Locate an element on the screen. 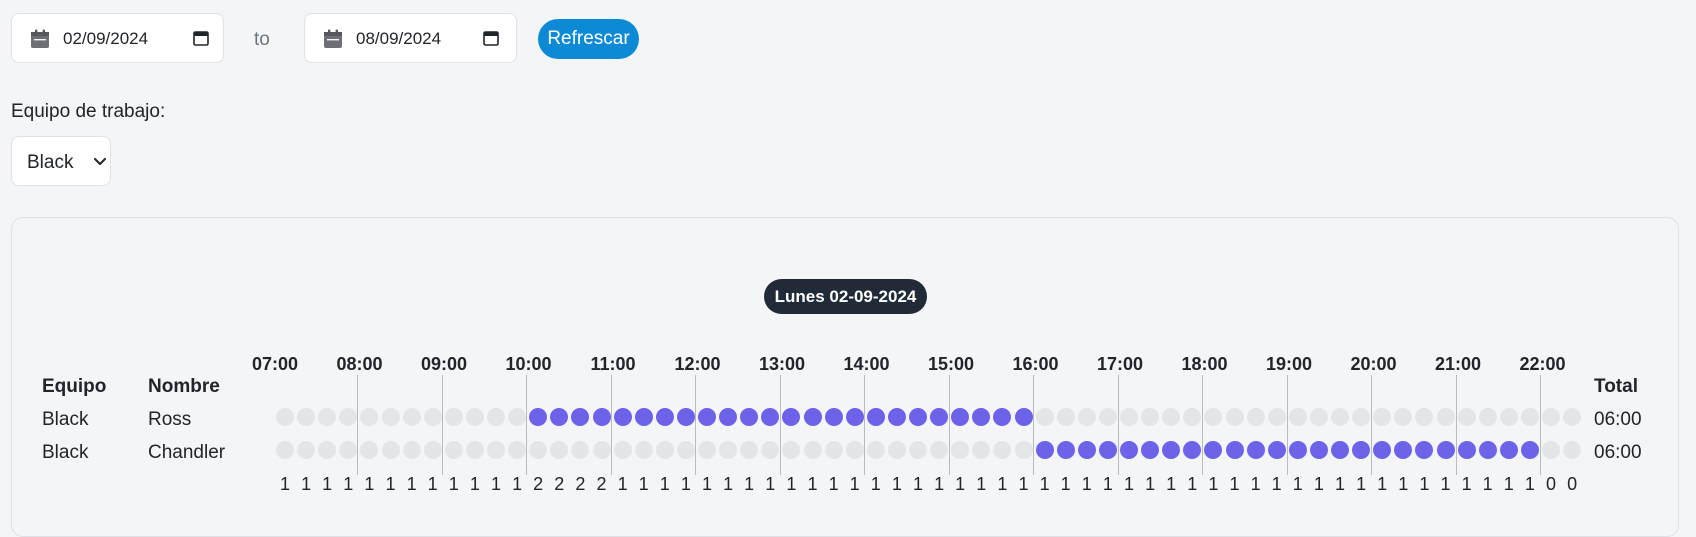  team-select: Black is located at coordinates (61, 161).